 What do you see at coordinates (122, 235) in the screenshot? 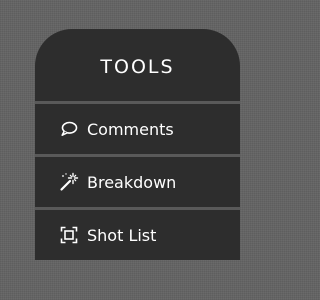
I see `tool-item-label: Shot List` at bounding box center [122, 235].